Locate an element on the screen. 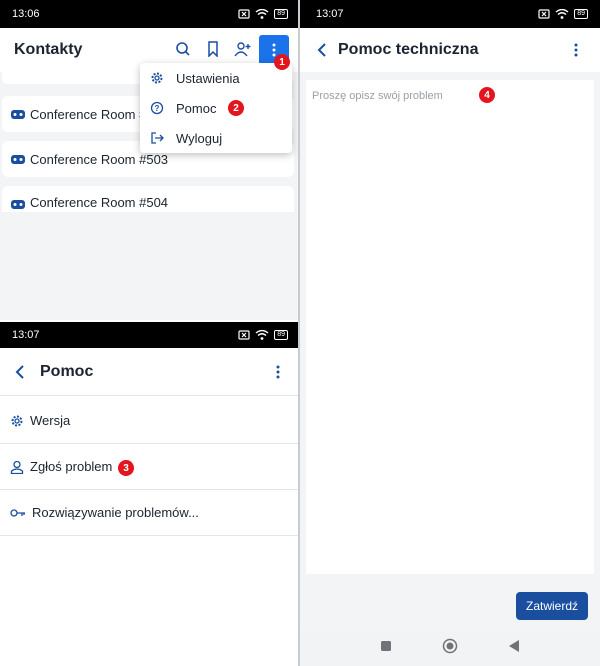  search-icon is located at coordinates (183, 49).